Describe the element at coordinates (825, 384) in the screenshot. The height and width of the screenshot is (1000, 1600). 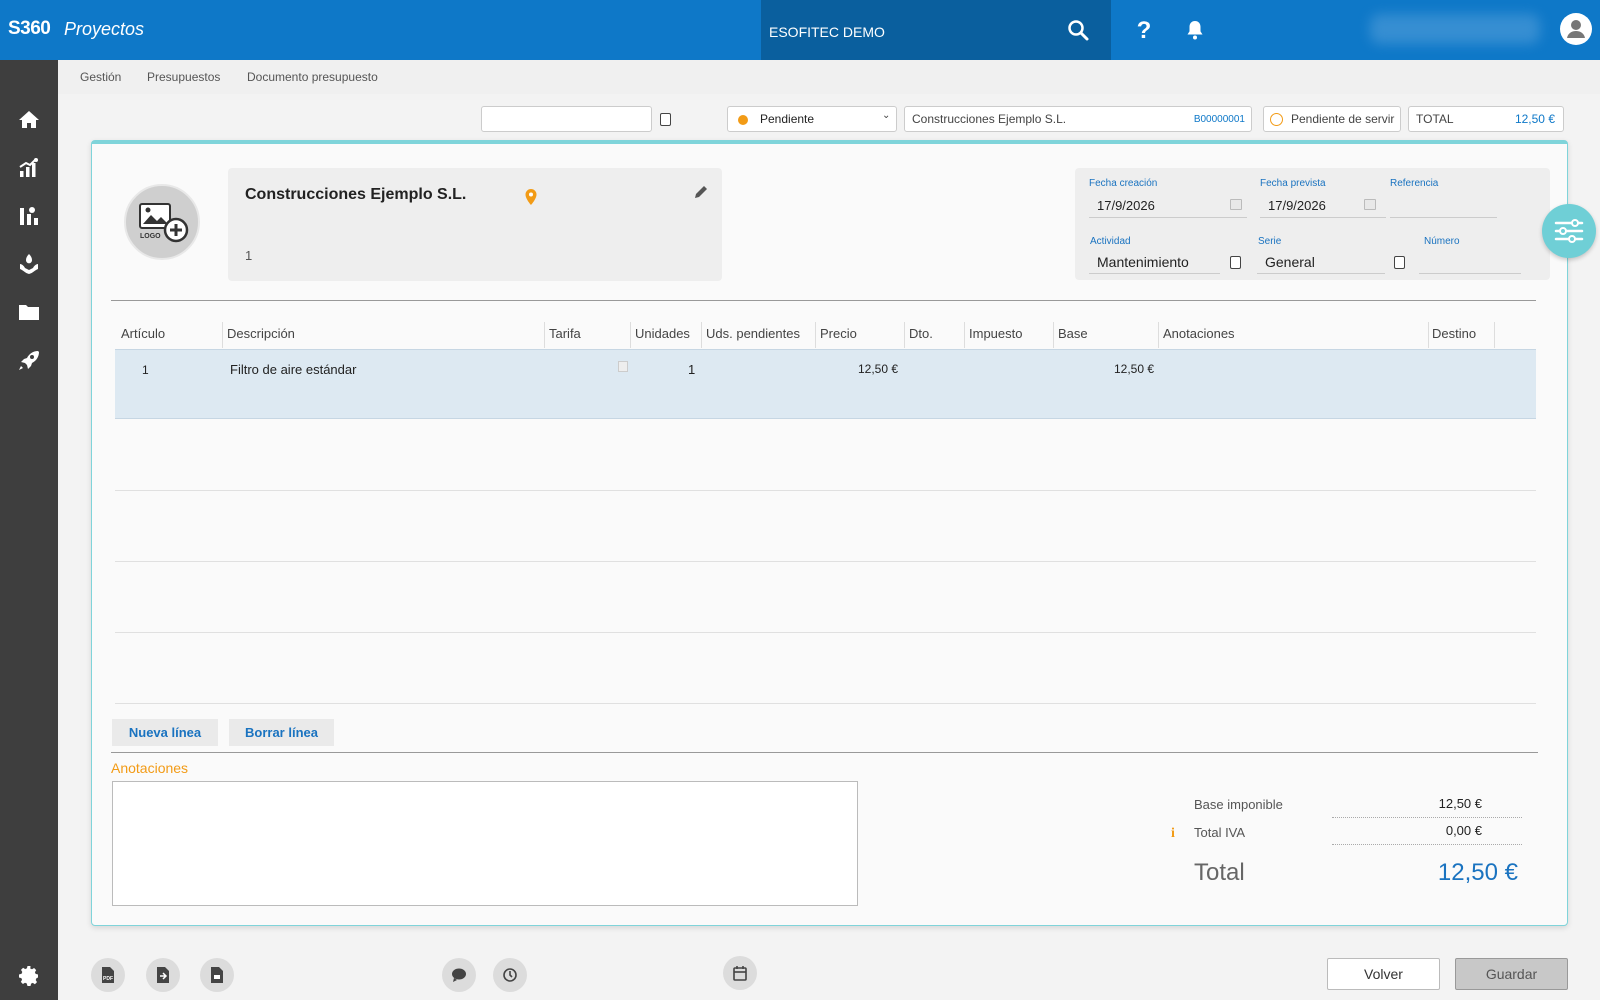
I see `table-row` at that location.